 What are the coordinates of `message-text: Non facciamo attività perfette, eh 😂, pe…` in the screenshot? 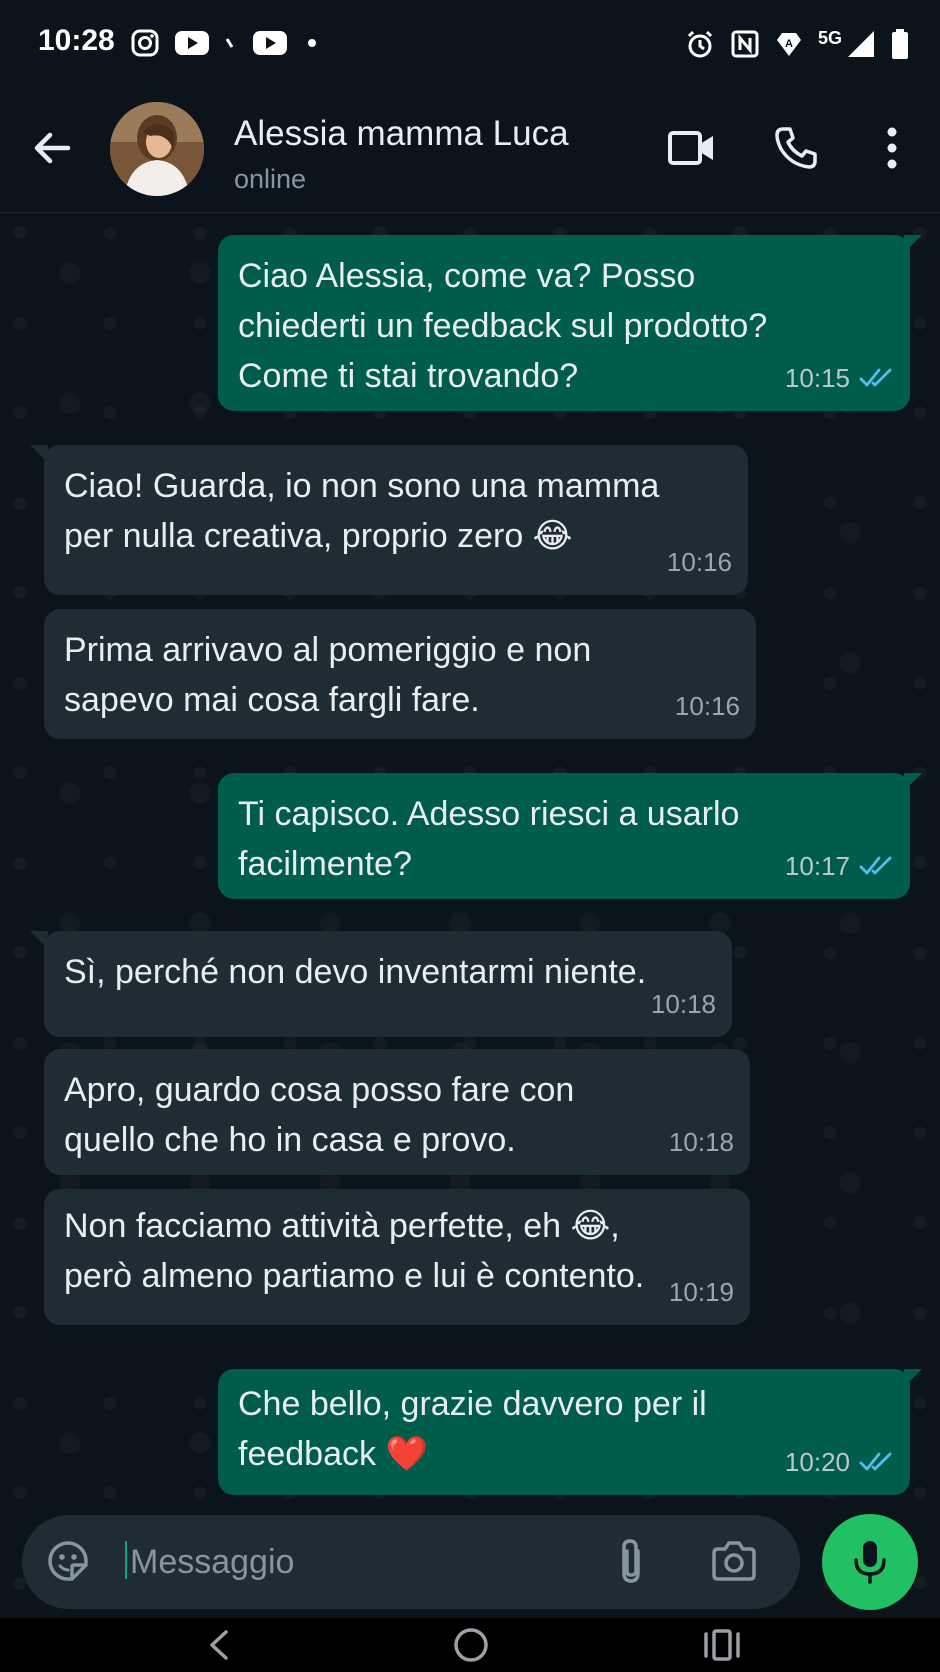 It's located at (354, 1251).